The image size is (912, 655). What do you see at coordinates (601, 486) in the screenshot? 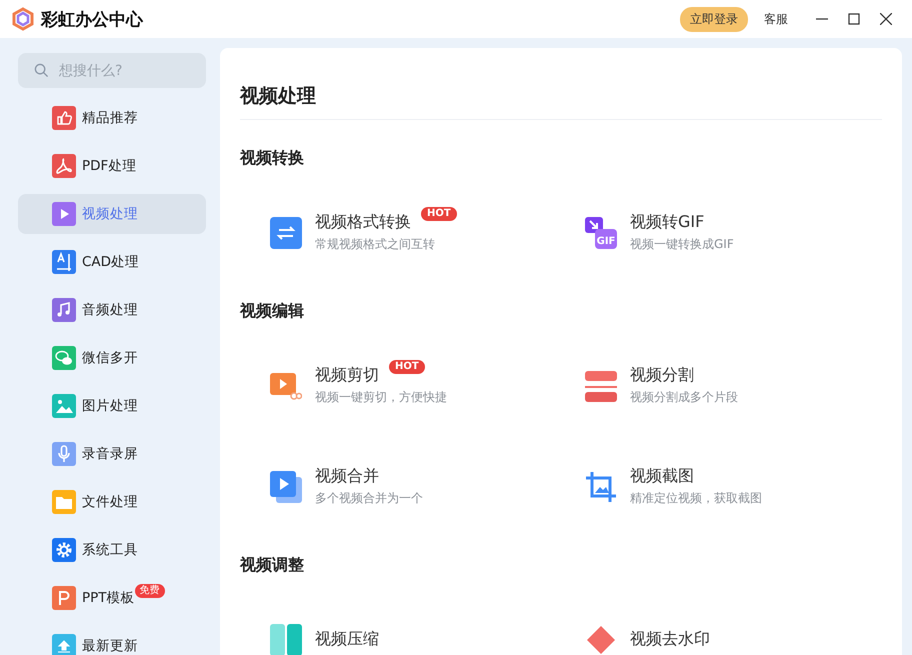
I see `crop-icon` at bounding box center [601, 486].